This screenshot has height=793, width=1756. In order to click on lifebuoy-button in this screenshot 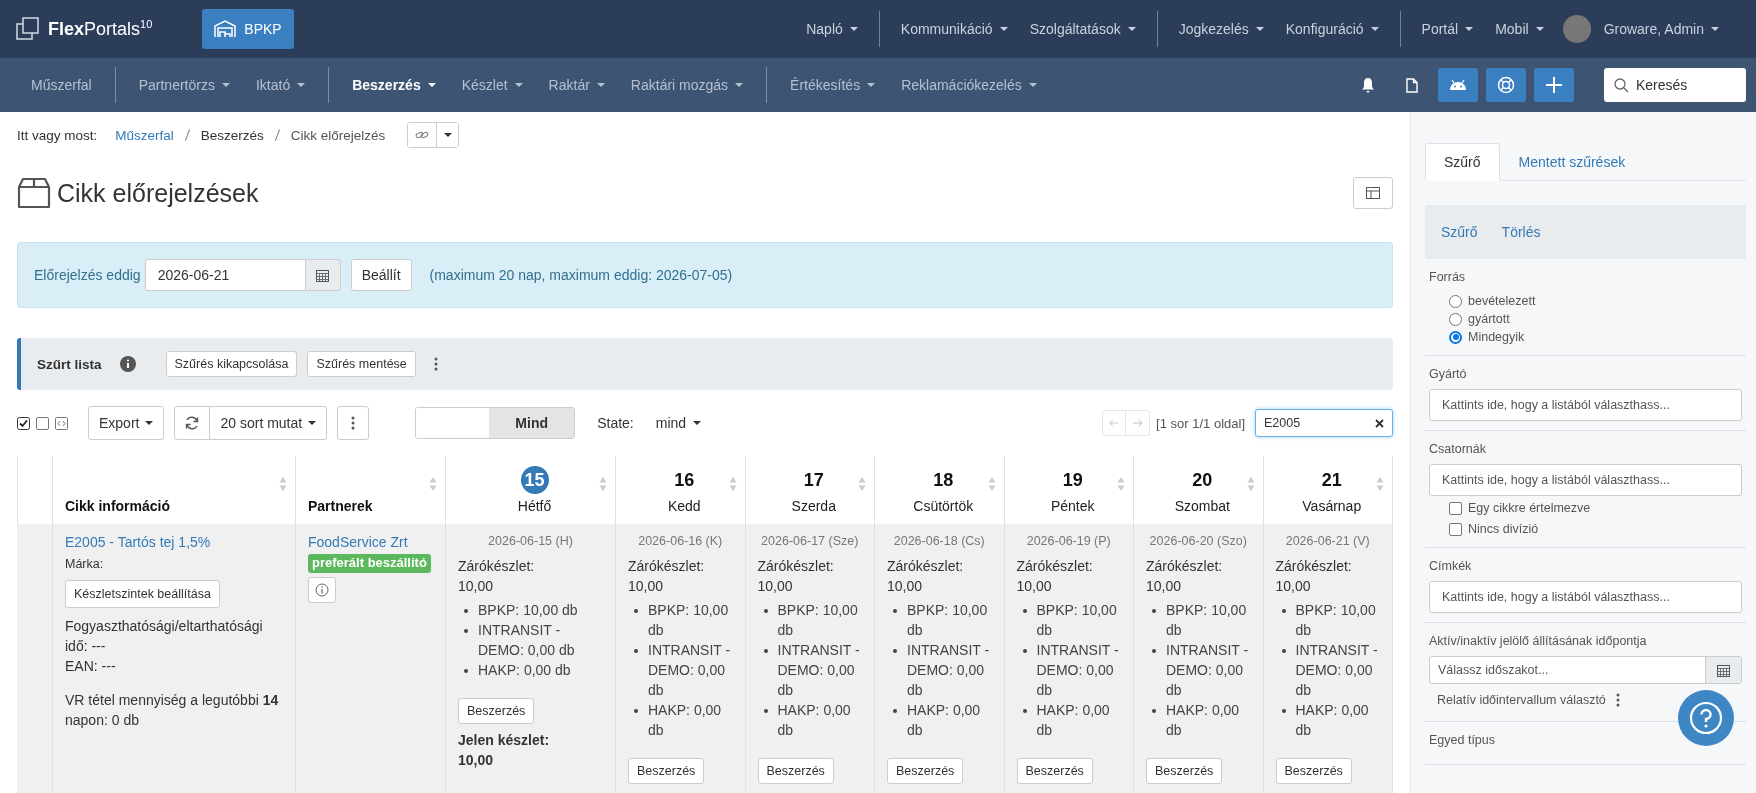, I will do `click(1506, 85)`.